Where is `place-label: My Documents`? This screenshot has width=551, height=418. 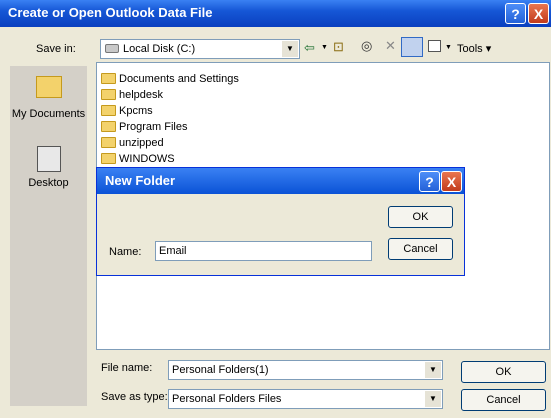
place-label: My Documents is located at coordinates (48, 114).